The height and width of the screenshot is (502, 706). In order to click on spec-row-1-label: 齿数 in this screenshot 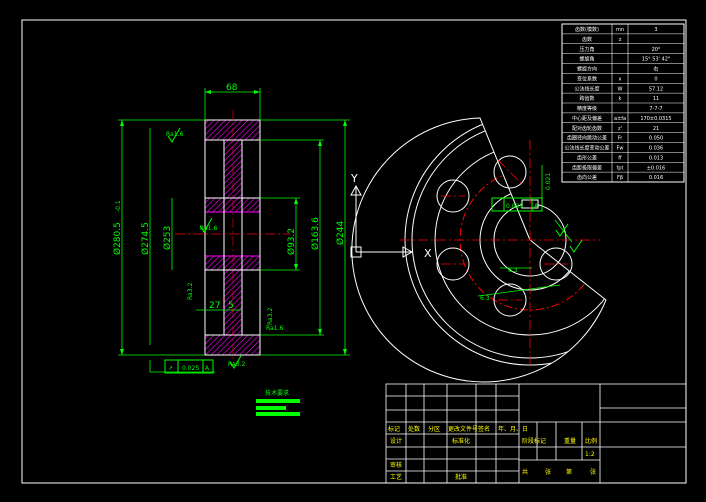, I will do `click(587, 39)`.